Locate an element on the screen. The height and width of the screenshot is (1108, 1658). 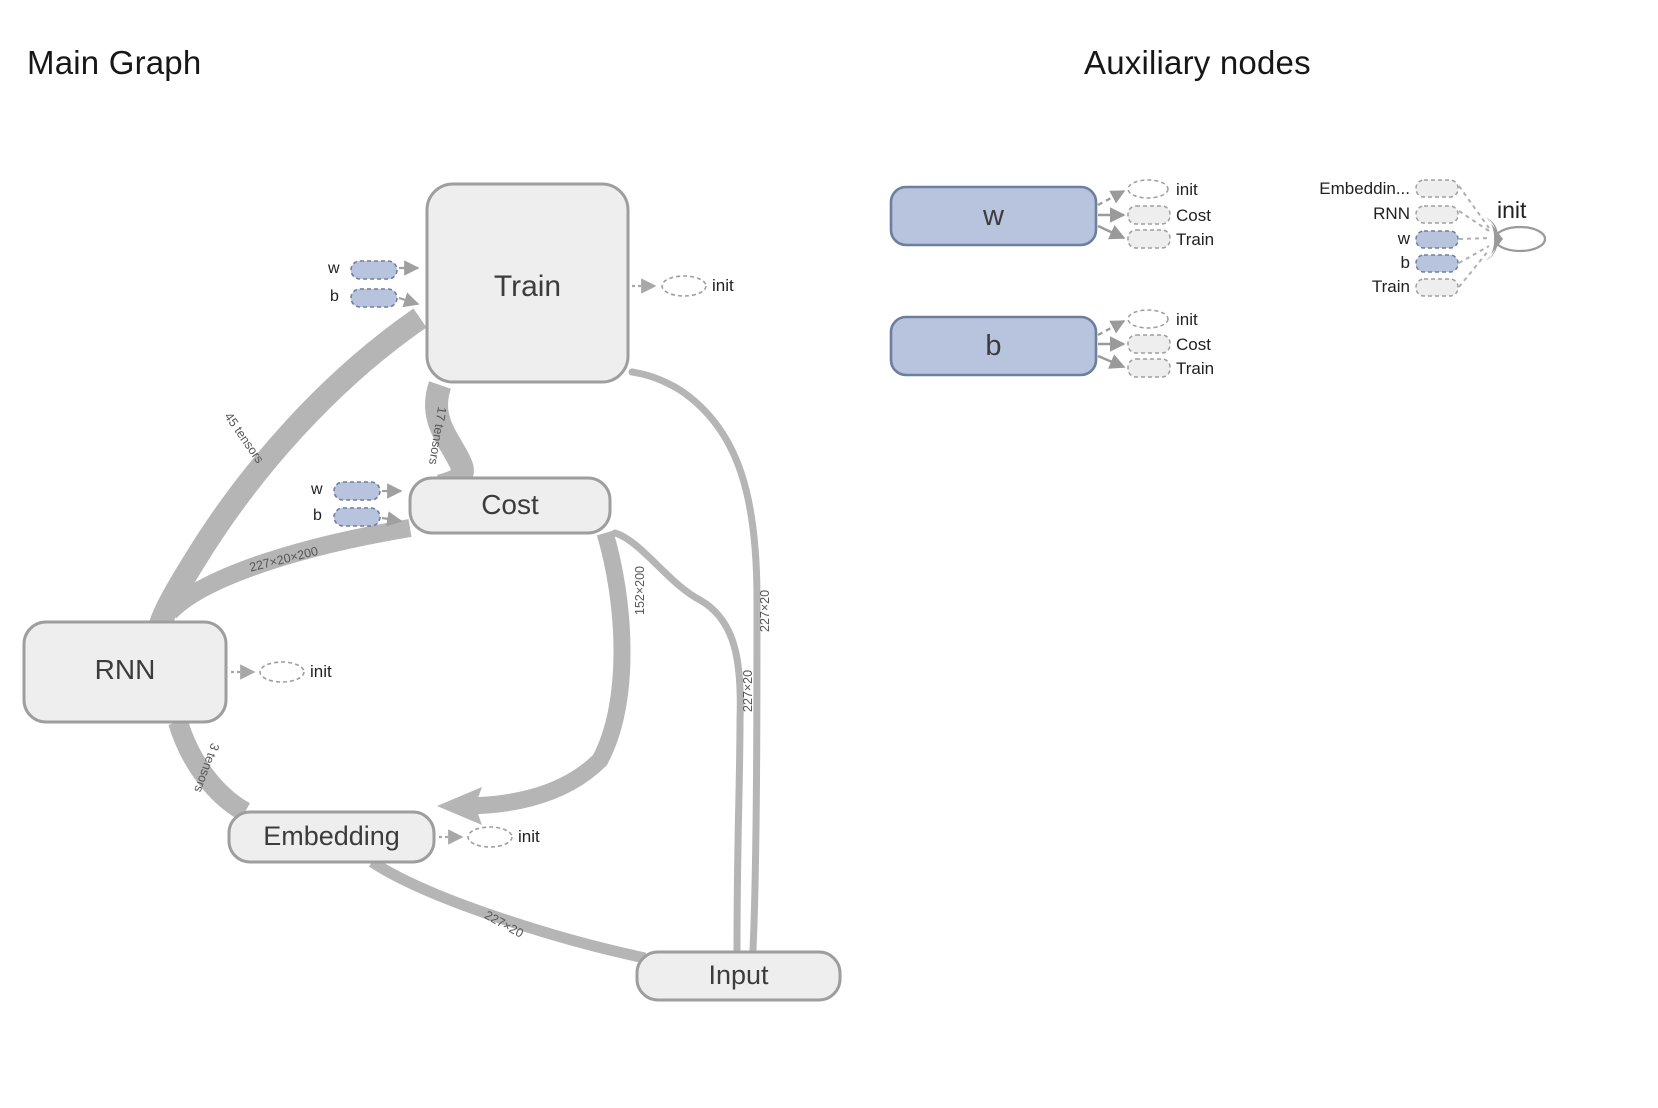
aux-w-edge-train is located at coordinates (1111, 232).